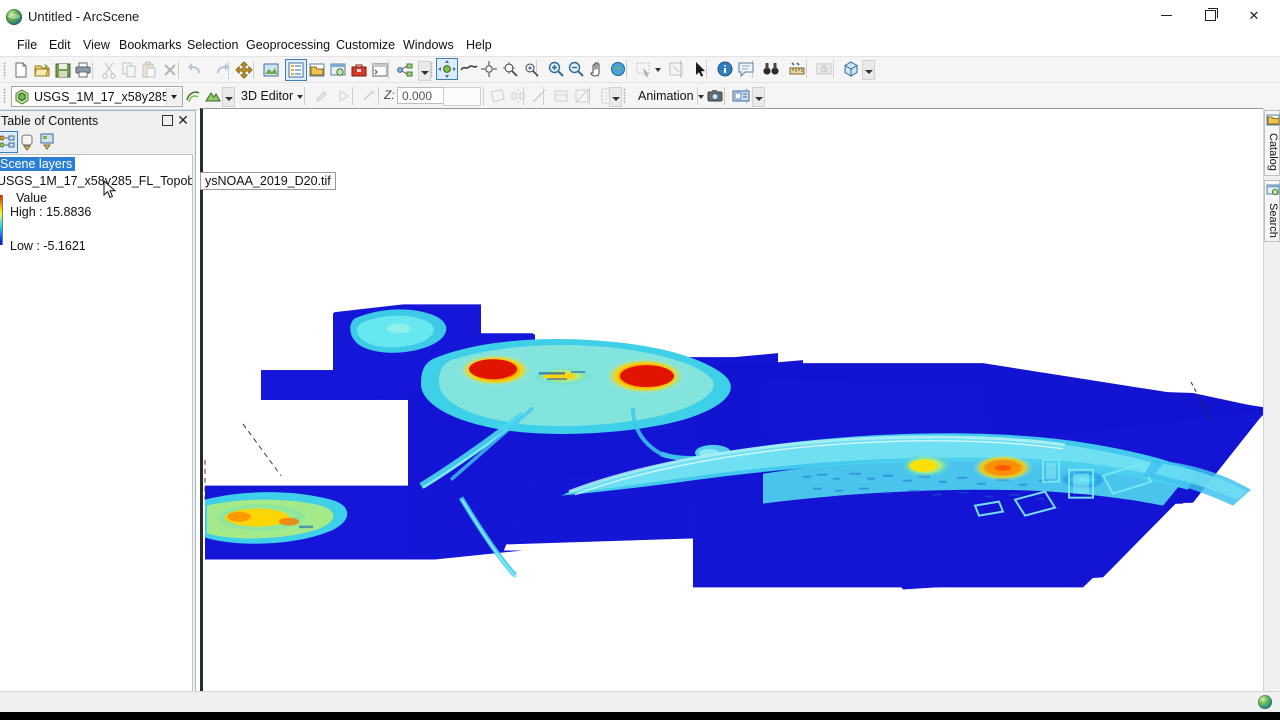  What do you see at coordinates (47, 142) in the screenshot?
I see `list-by-visibility-button` at bounding box center [47, 142].